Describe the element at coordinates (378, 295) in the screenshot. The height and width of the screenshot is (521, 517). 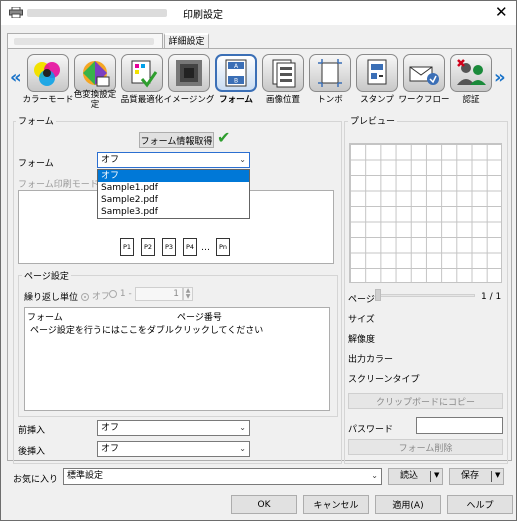
I see `page-slider-thumb` at that location.